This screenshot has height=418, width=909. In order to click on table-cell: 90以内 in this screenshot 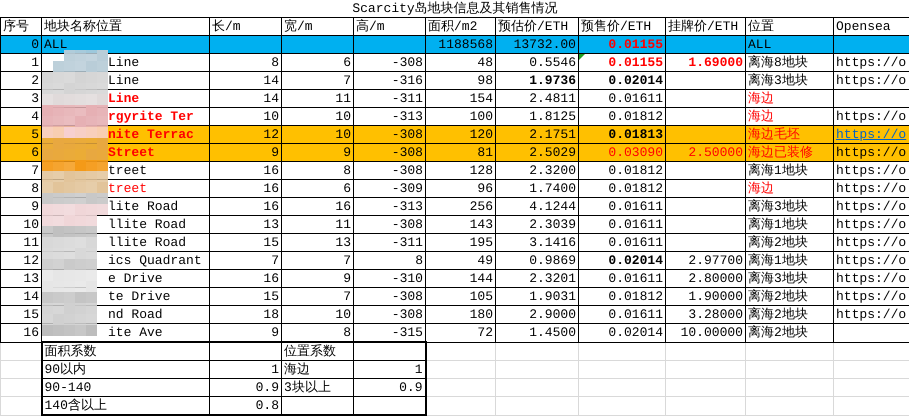, I will do `click(126, 369)`.